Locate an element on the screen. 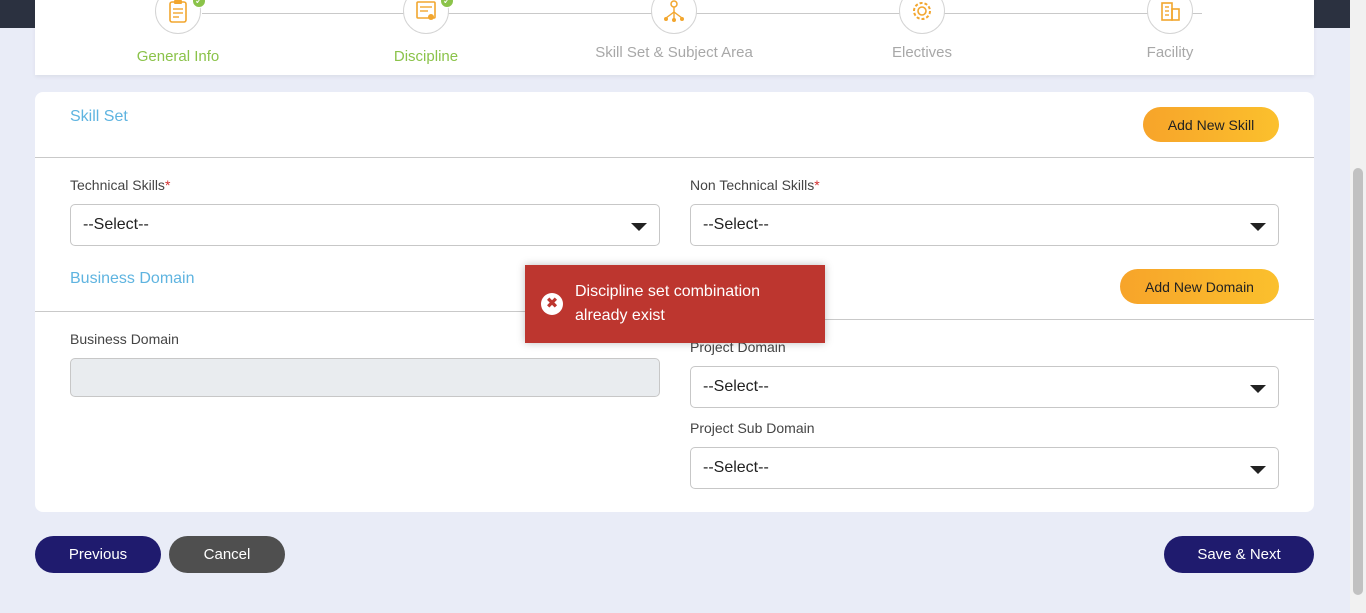 The height and width of the screenshot is (613, 1366). step-skill-set is located at coordinates (674, 17).